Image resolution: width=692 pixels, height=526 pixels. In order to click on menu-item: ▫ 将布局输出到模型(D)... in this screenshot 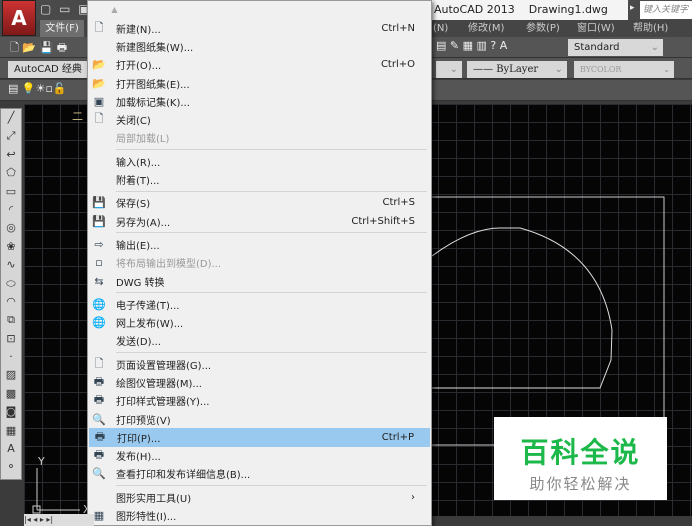, I will do `click(259, 263)`.